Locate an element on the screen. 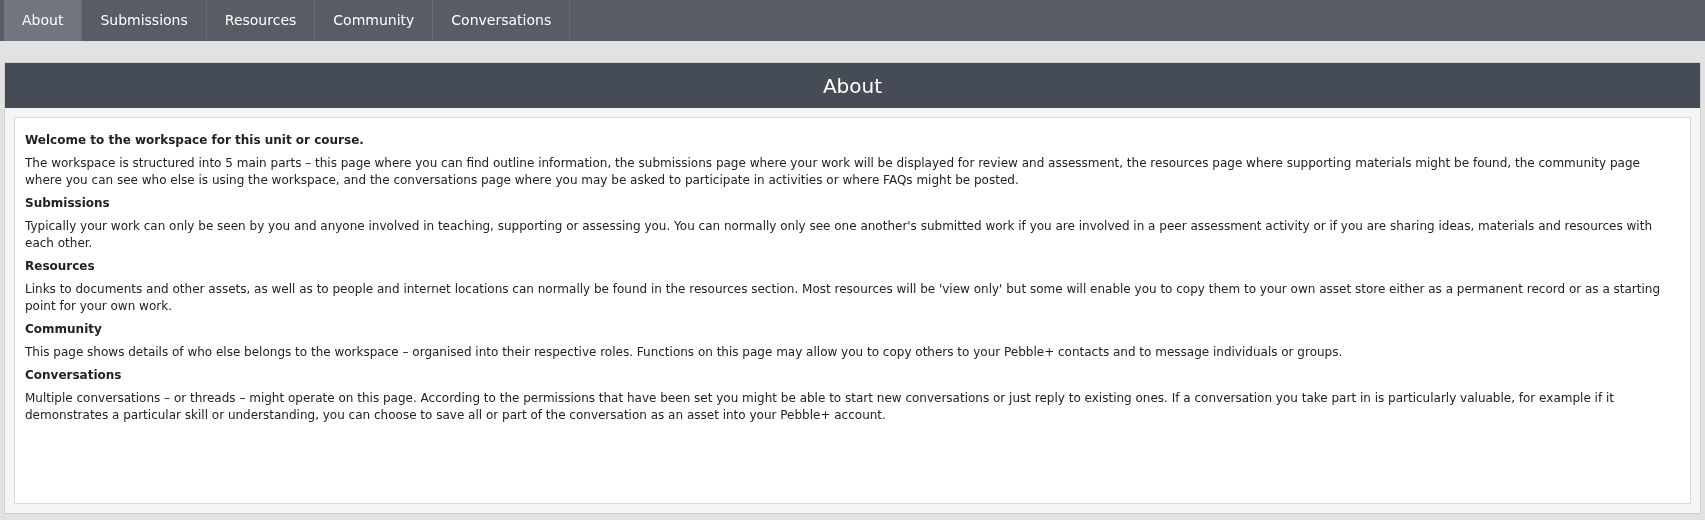 The width and height of the screenshot is (1705, 520). paragraph: Multiple conversations – or threads – might operate on this page. According to the permissions that have been set you might be able to start new conversations or just reply to existing ones. If a conversation you take part in is particularly valuable, for example if it demonstrates a particular skill or understanding, you can choose to save all or part of the conversation as an asset into your Pebble+ account. is located at coordinates (820, 407).